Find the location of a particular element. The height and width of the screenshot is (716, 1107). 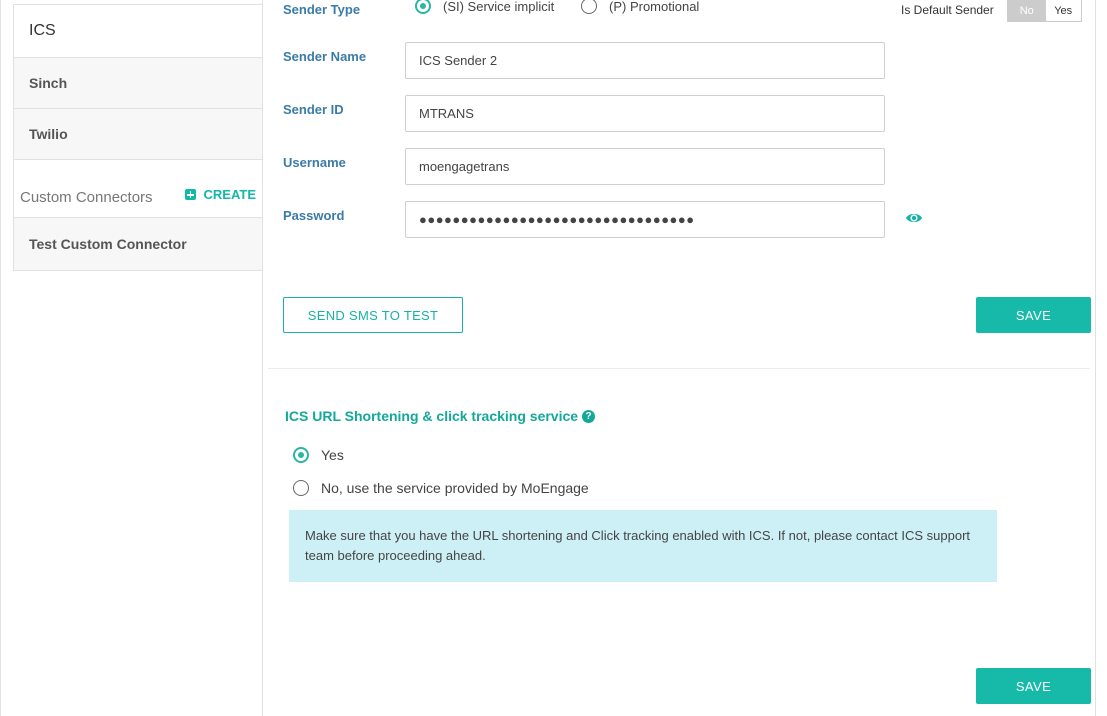

sidebar-item-label: Twilio is located at coordinates (48, 134).